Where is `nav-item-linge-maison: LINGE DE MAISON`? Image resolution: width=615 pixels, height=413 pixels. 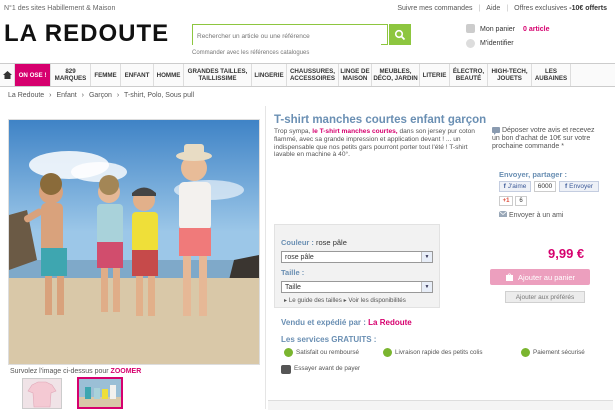
nav-item-linge-maison: LINGE DE MAISON is located at coordinates (355, 75).